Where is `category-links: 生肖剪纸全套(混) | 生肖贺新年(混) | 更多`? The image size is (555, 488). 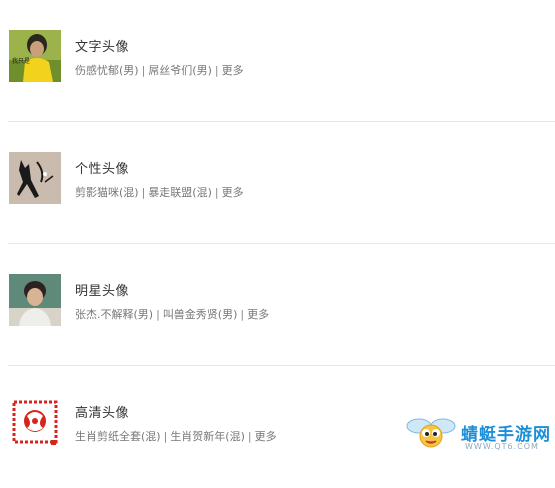 category-links: 生肖剪纸全套(混) | 生肖贺新年(混) | 更多 is located at coordinates (176, 436).